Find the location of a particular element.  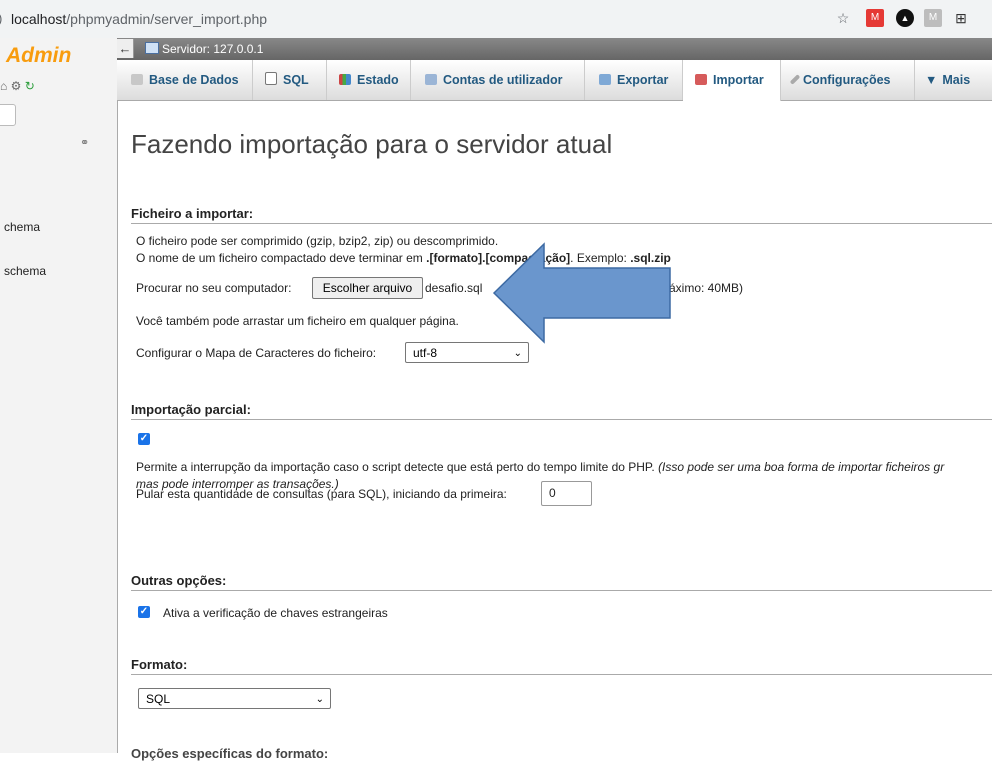

settings-icon: ⚙ is located at coordinates (16, 86).